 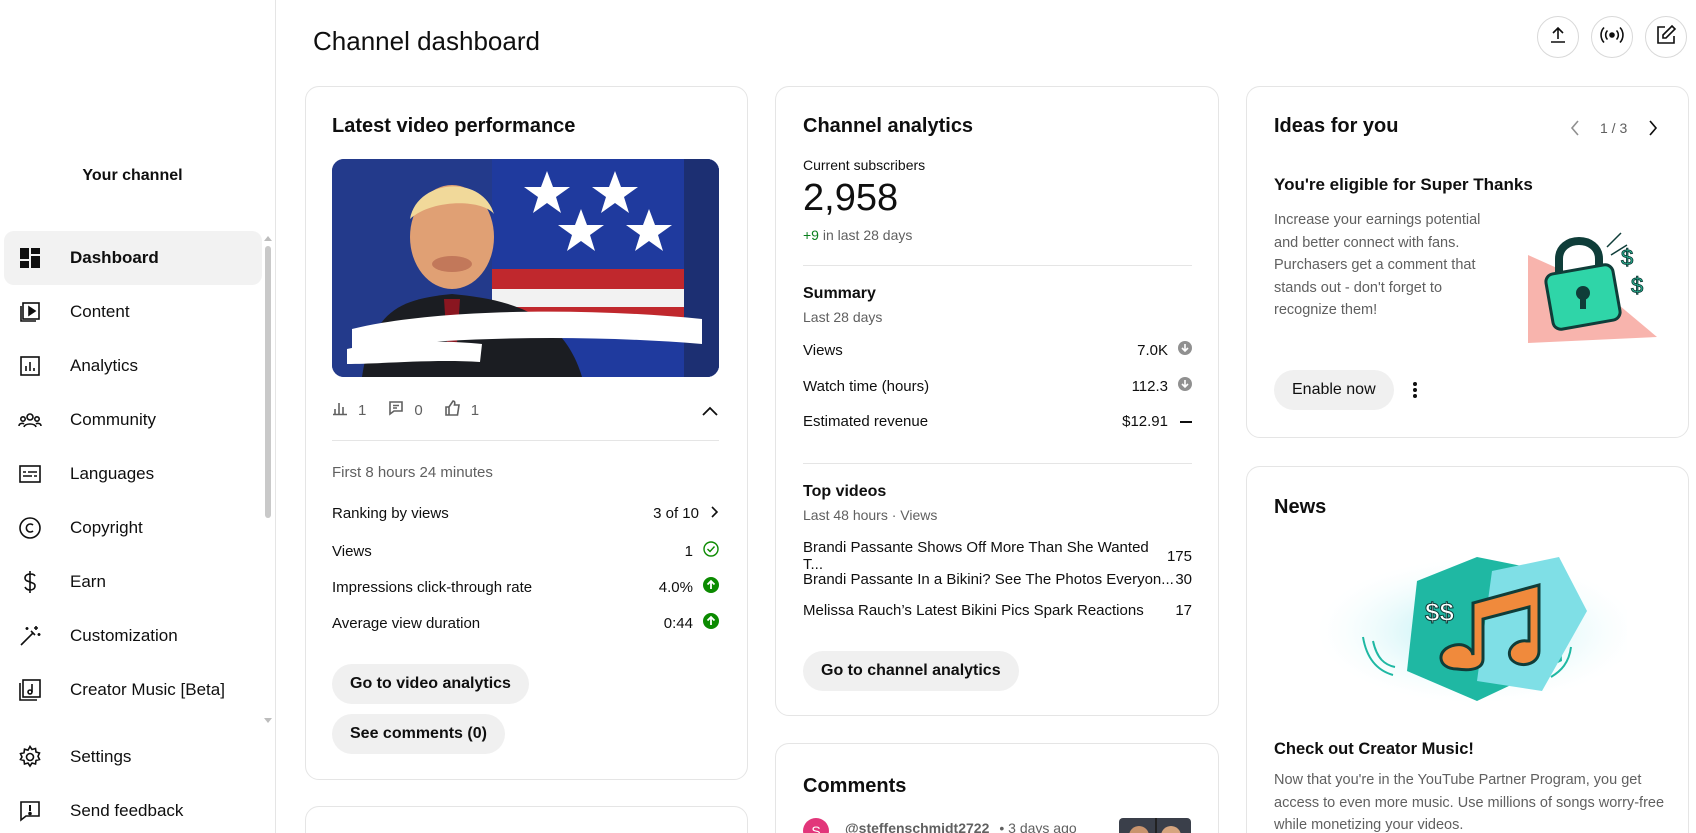 I want to click on sidebar-item-label: Send feedback, so click(x=127, y=810).